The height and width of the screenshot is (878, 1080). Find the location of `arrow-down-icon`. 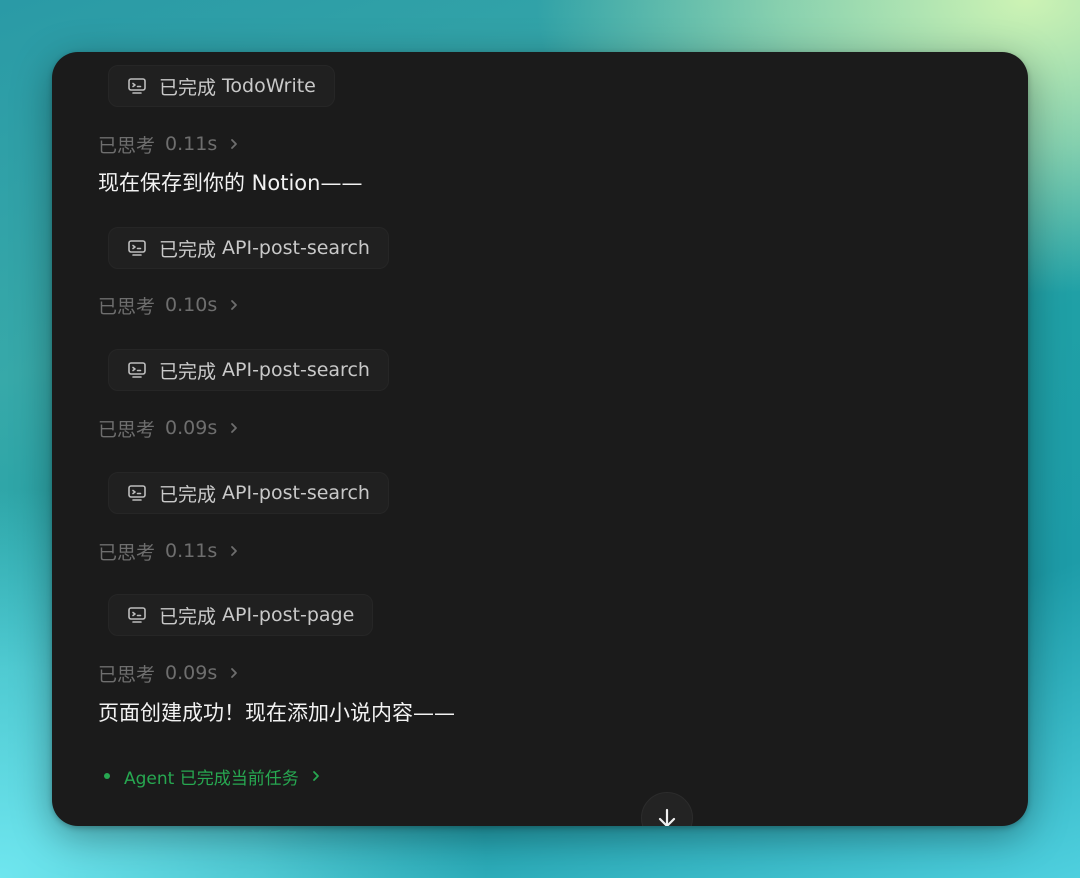

arrow-down-icon is located at coordinates (667, 816).